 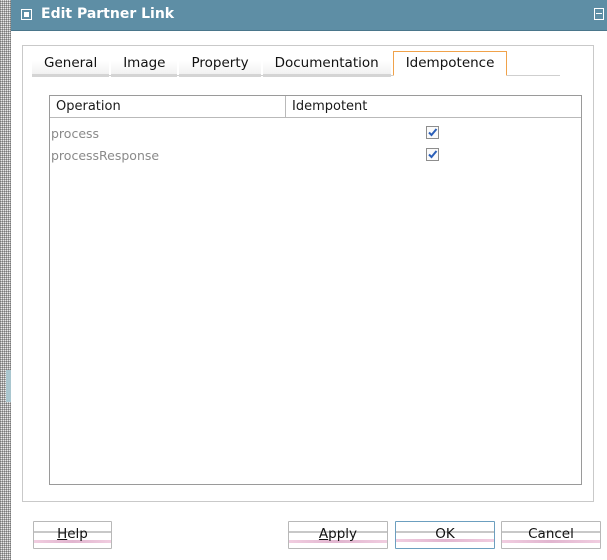 I want to click on maximize-icon, so click(x=599, y=14).